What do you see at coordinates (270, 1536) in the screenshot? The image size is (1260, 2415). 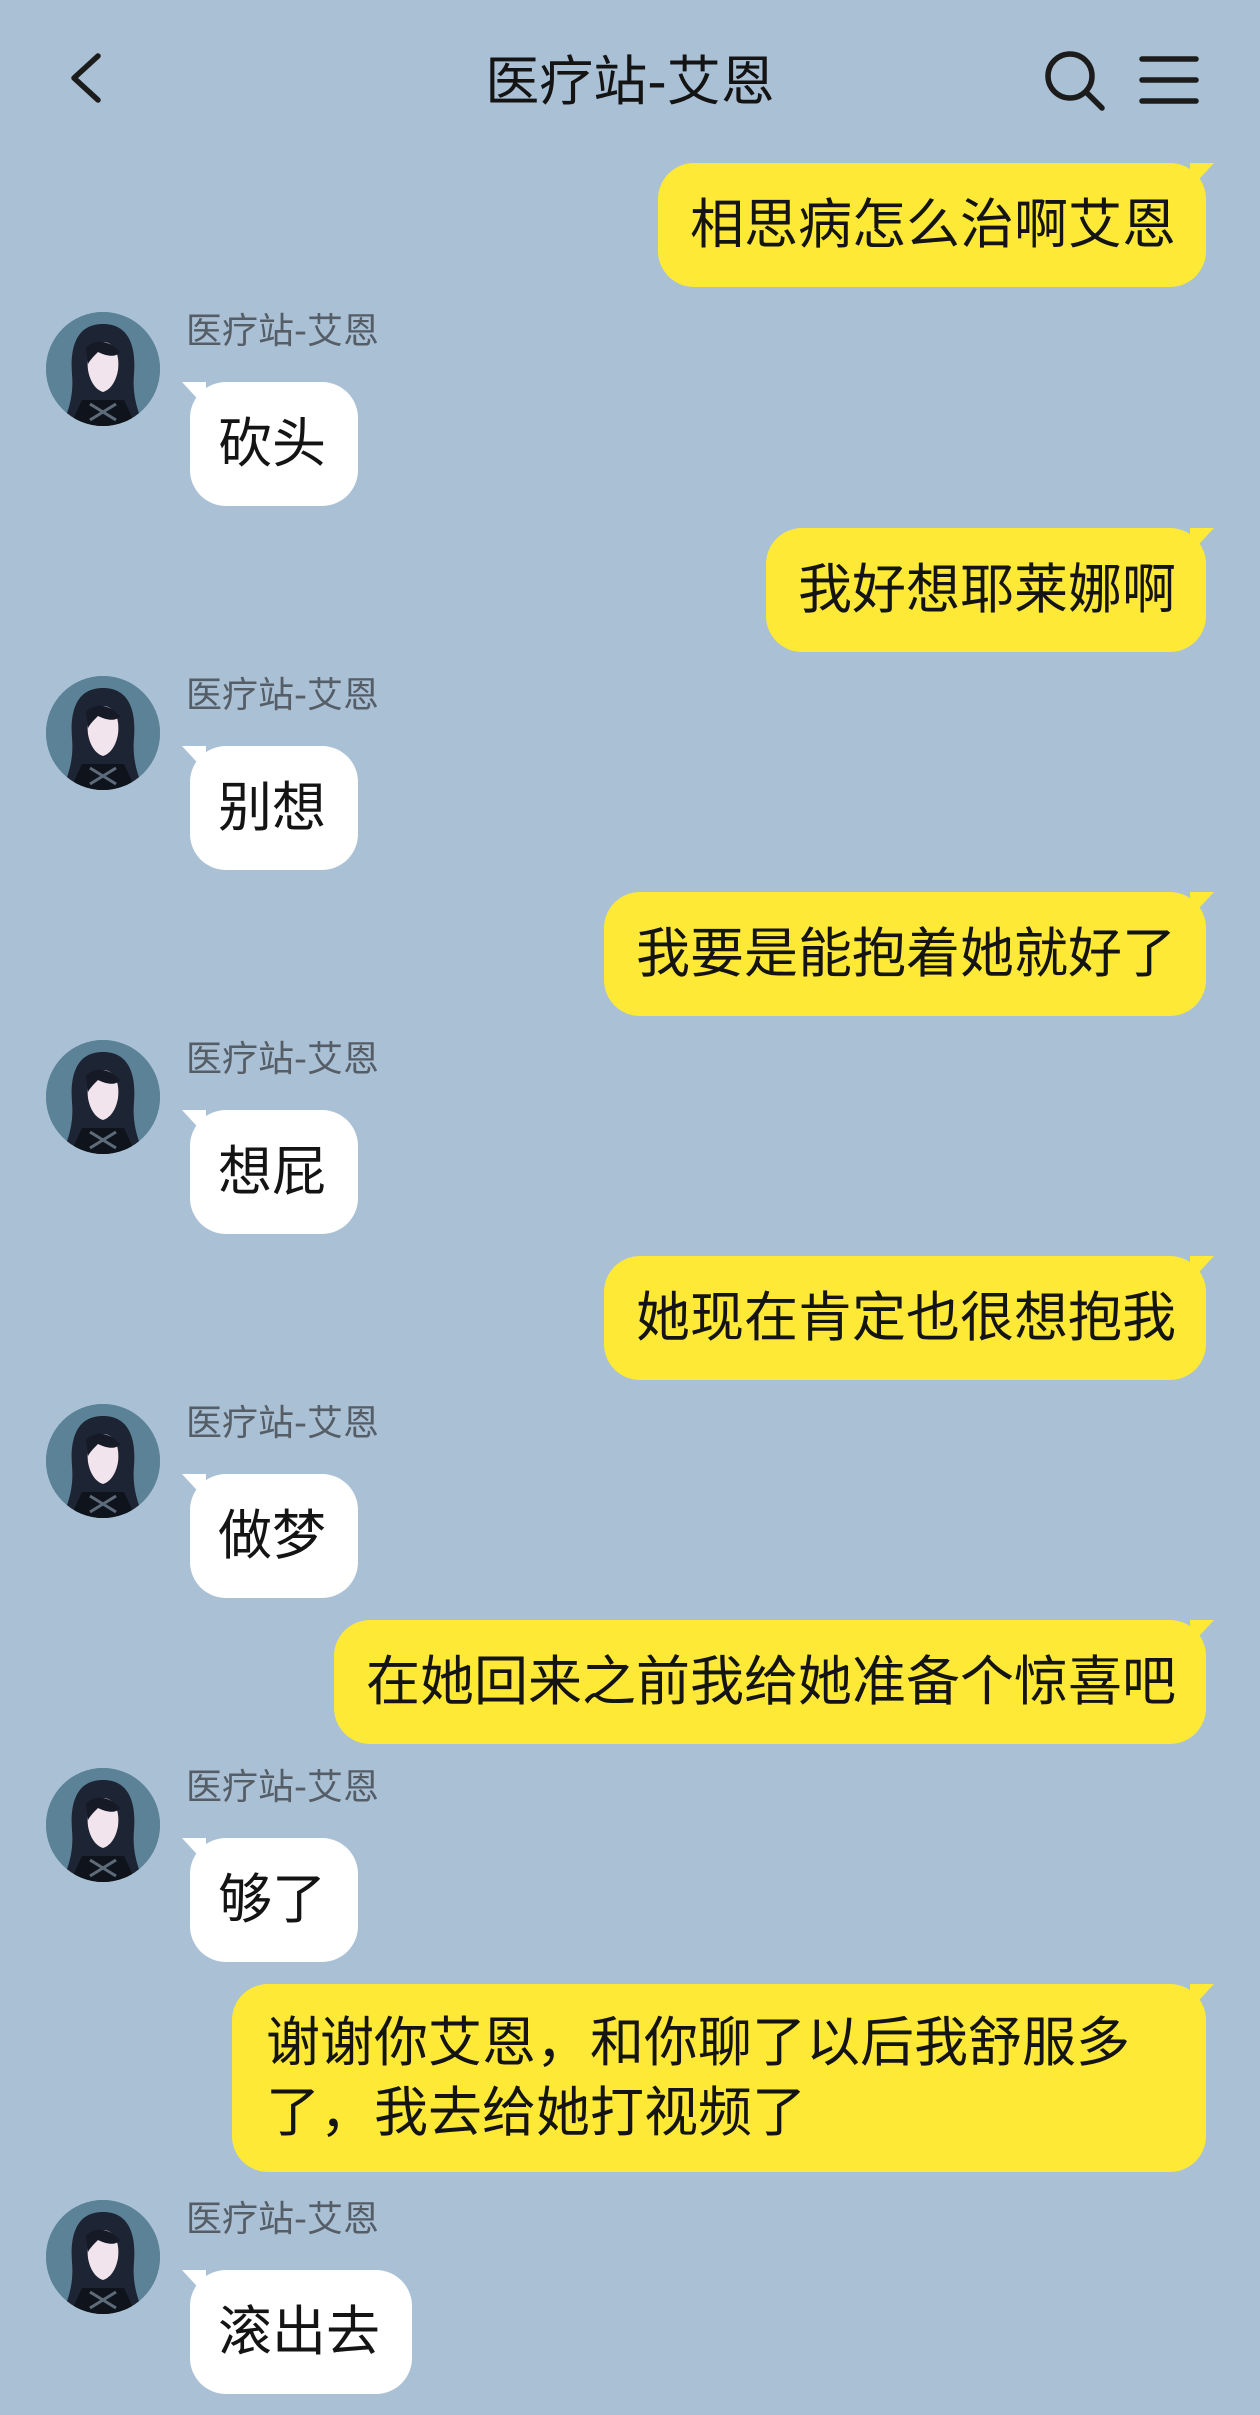 I see `their-message-bubble: 做梦` at bounding box center [270, 1536].